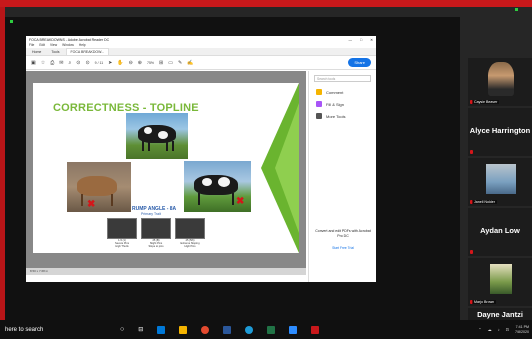  Describe the element at coordinates (343, 248) in the screenshot. I see `free-trial-link: Start Free Trial` at that location.